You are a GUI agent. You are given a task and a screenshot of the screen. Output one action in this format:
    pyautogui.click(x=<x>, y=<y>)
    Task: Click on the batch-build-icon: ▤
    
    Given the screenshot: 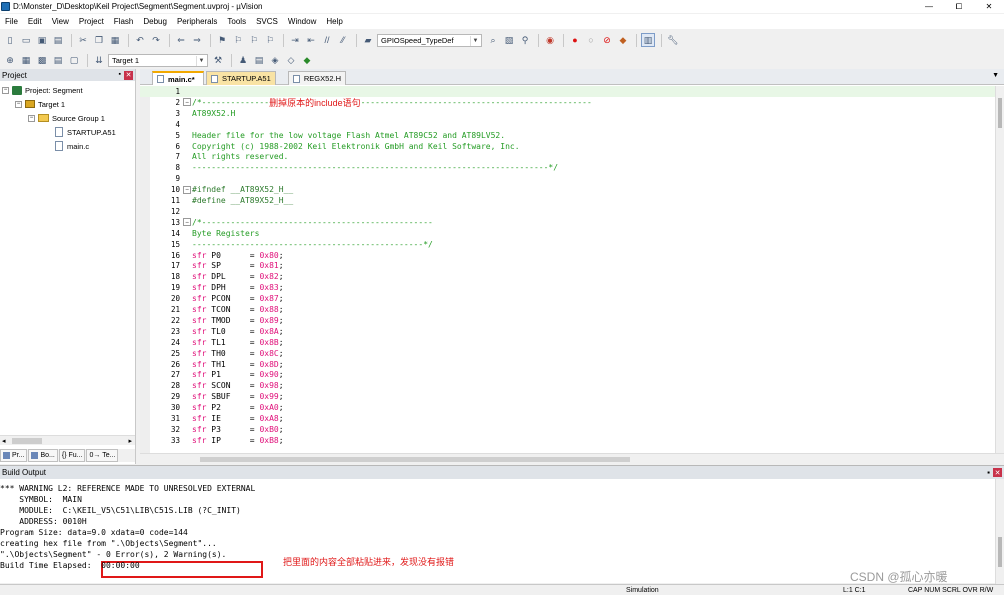 What is the action you would take?
    pyautogui.click(x=58, y=60)
    